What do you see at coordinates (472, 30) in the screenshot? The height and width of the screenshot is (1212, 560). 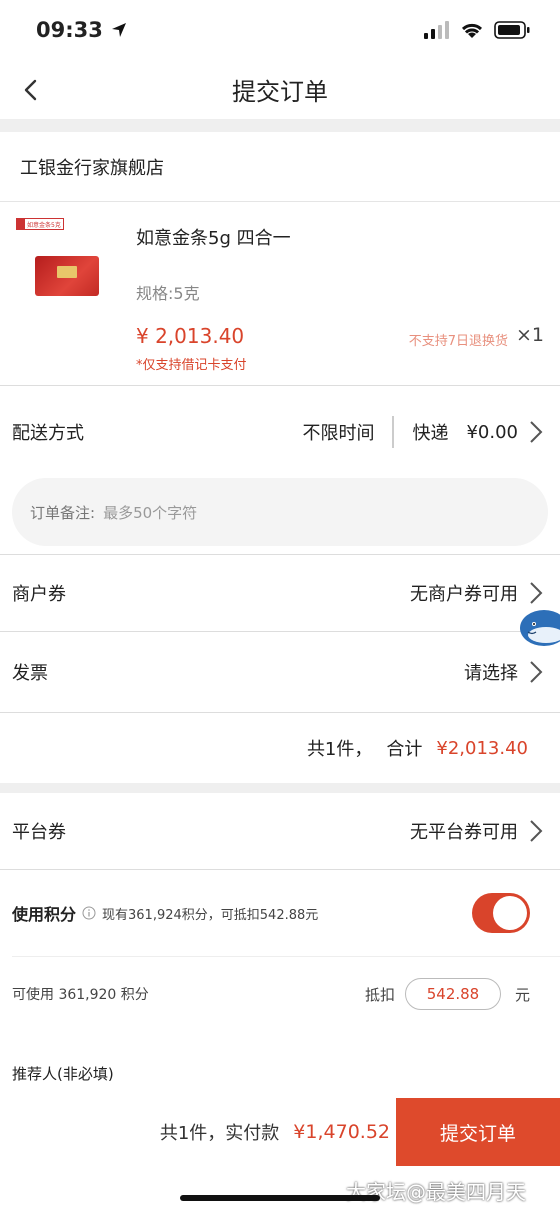 I see `wifi-icon` at bounding box center [472, 30].